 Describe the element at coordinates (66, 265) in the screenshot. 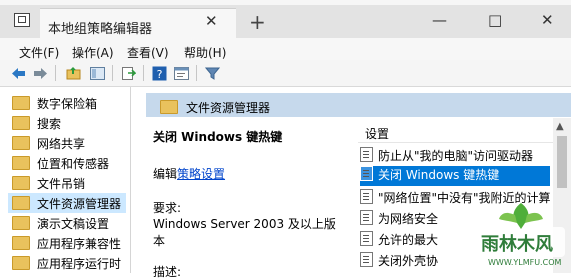

I see `tree-item-app-runtime: 应用程序运行时` at that location.